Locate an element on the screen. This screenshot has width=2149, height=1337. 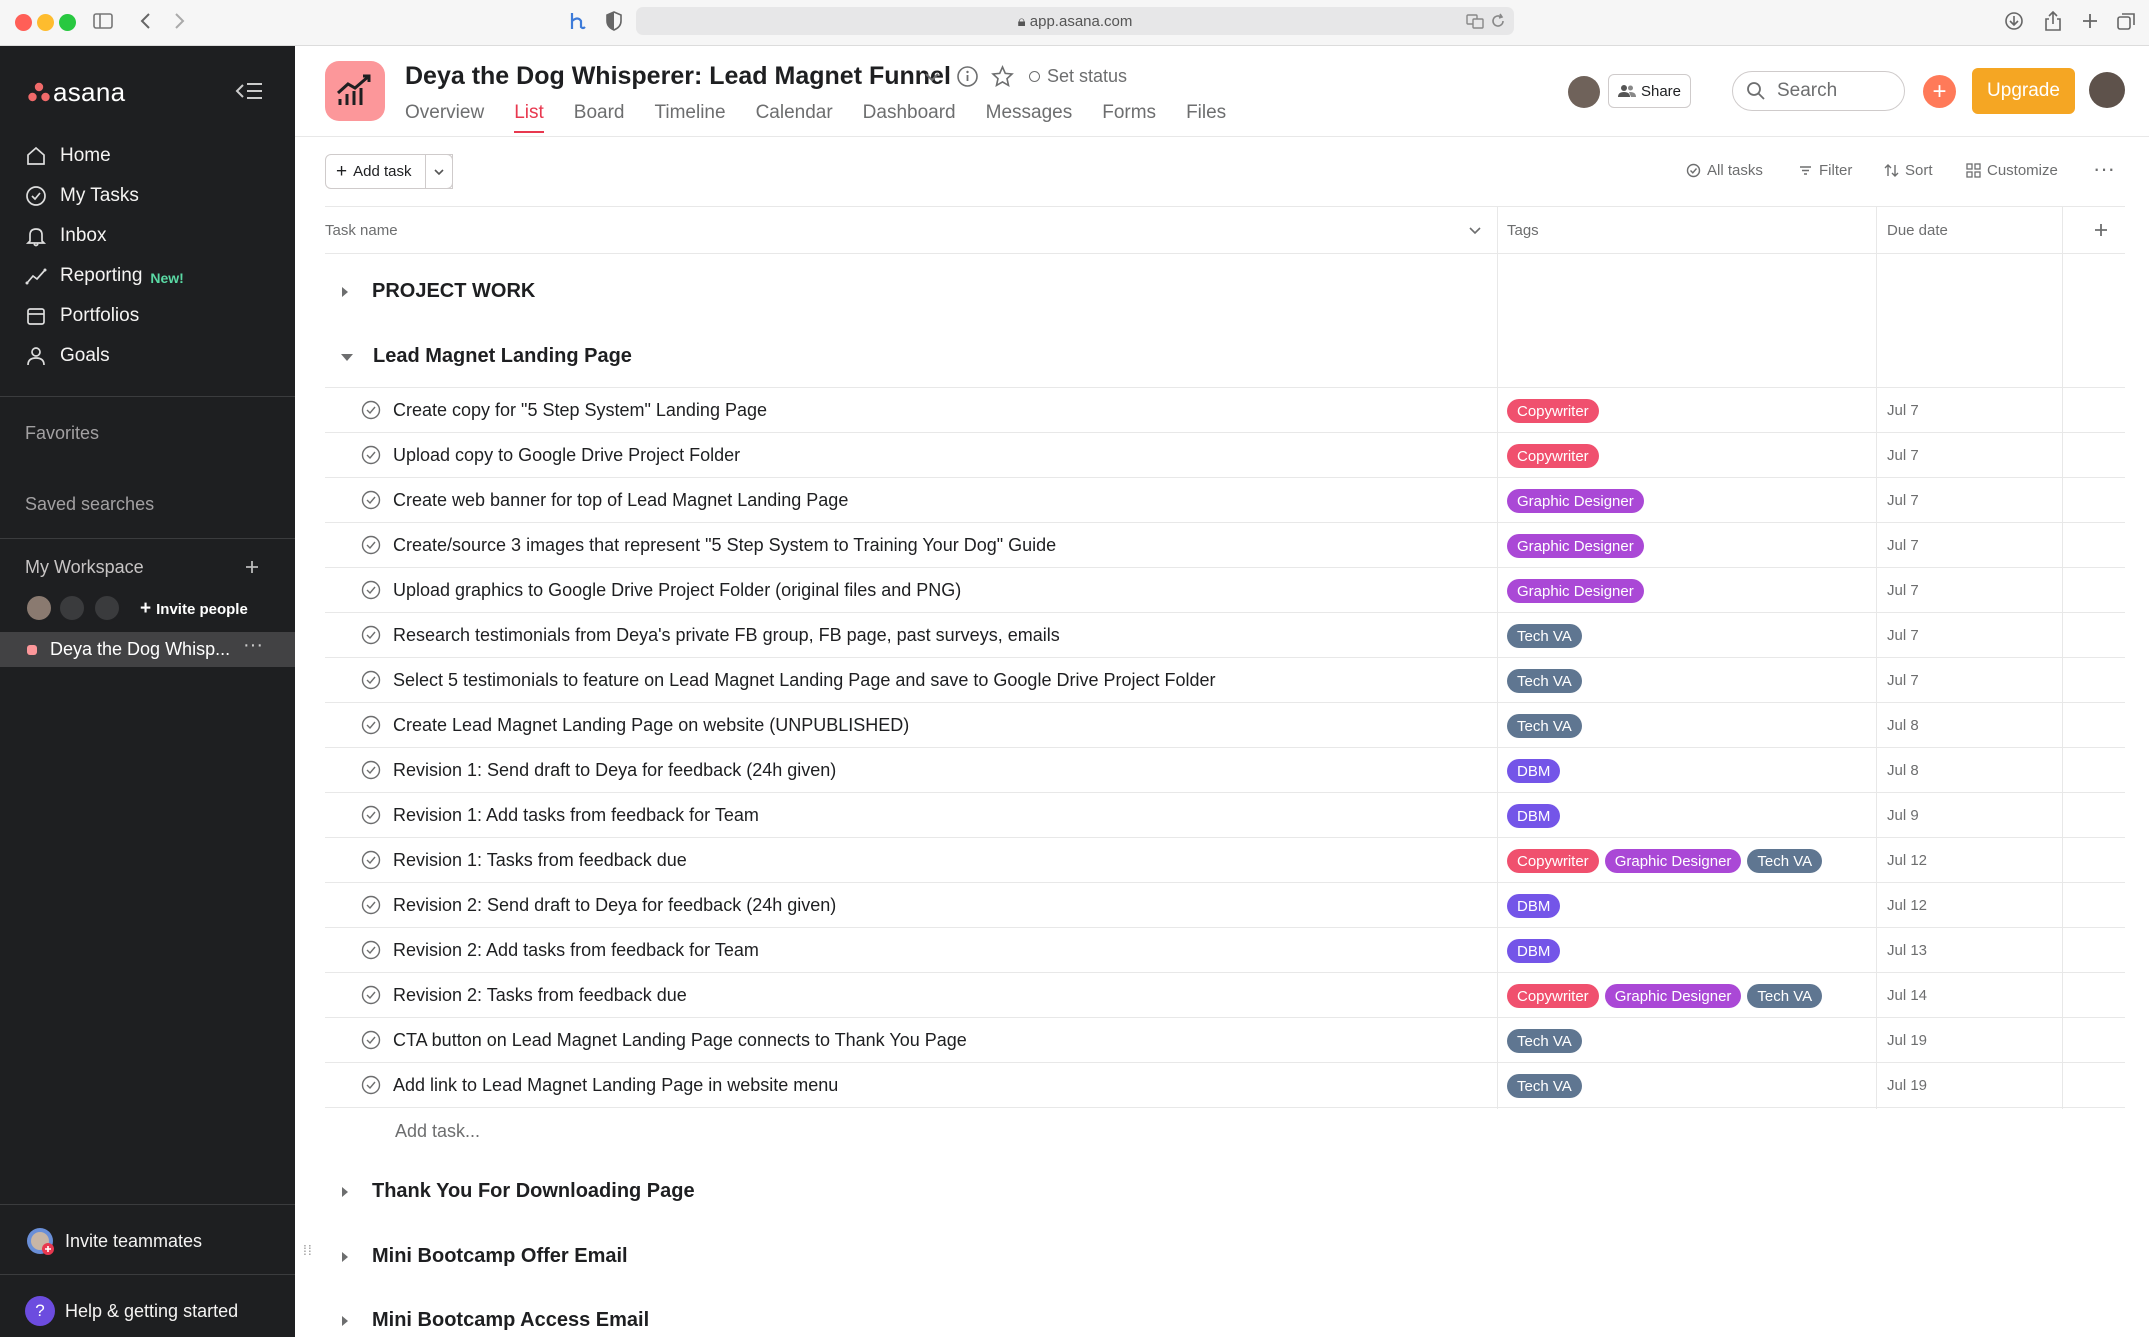
member-avatar is located at coordinates (39, 608).